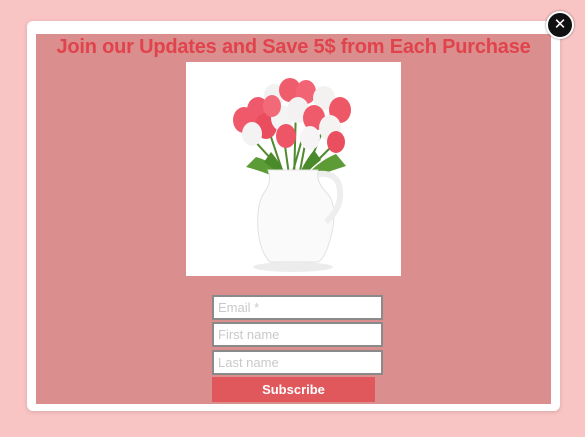 The height and width of the screenshot is (437, 585). Describe the element at coordinates (292, 175) in the screenshot. I see `tulip-vase-icon` at that location.